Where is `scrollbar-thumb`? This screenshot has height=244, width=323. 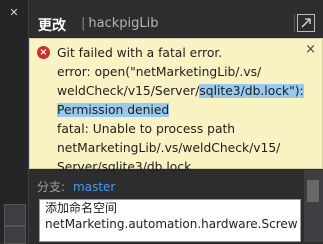 scrollbar-thumb is located at coordinates (313, 191).